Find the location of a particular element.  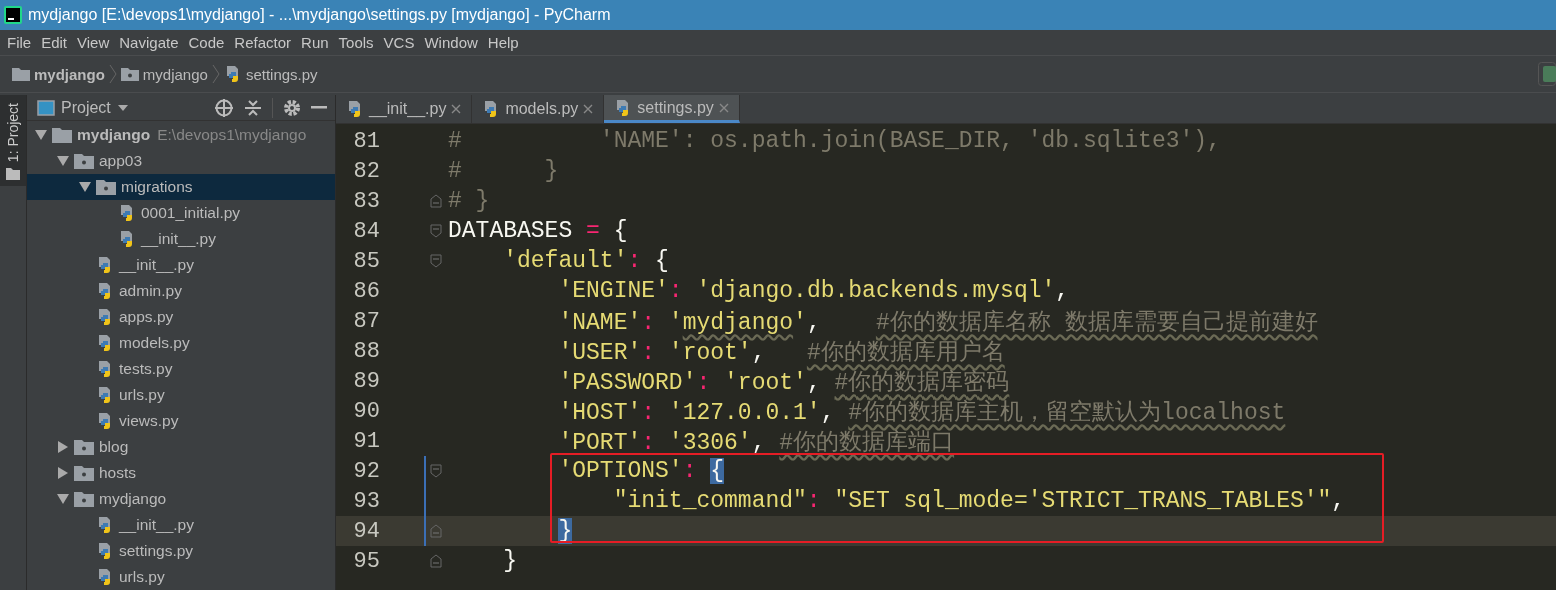

menu-item: VCS is located at coordinates (399, 42).